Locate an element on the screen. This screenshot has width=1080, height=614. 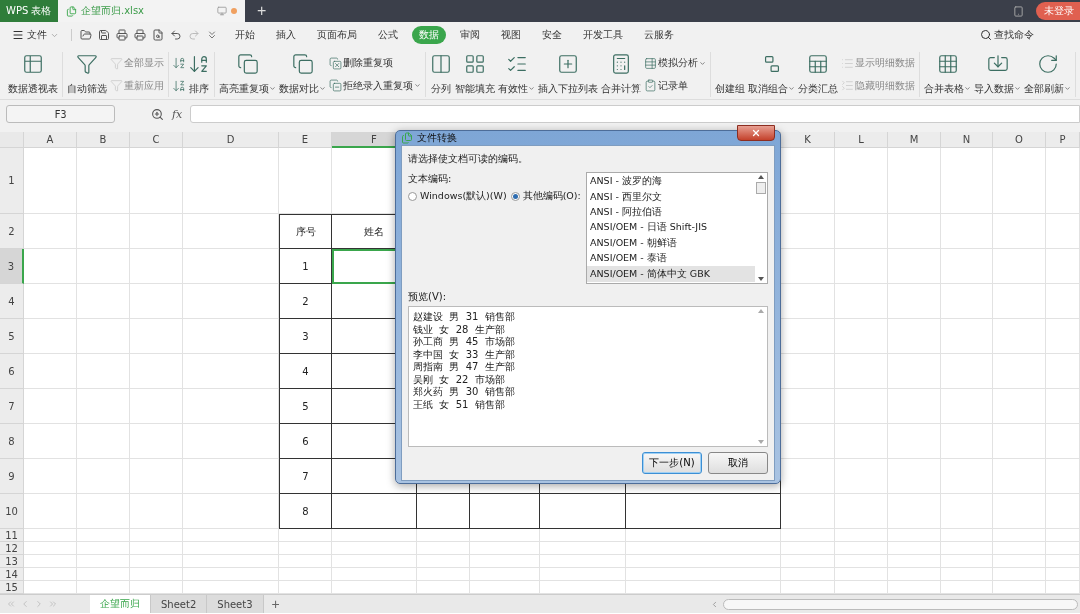
menu-tab: 公式 is located at coordinates (388, 35).